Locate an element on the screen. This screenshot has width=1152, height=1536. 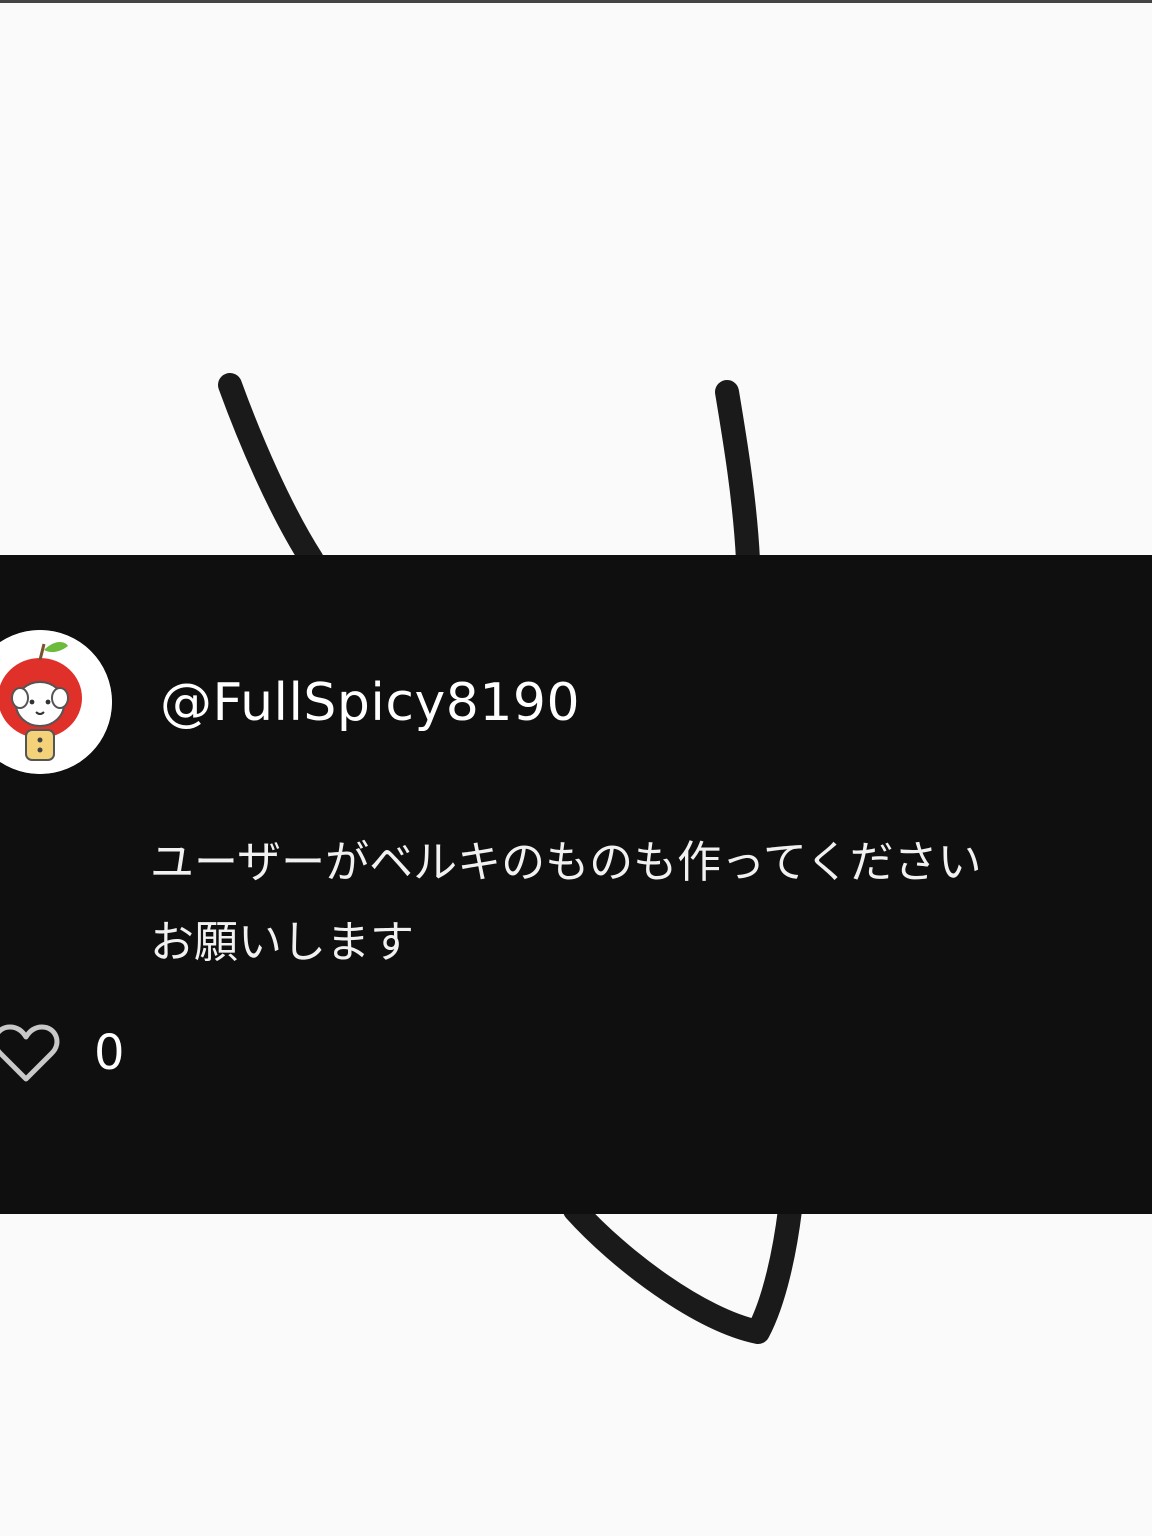
comment-text-line: ユーザーがベルキのものも作ってください is located at coordinates (566, 862).